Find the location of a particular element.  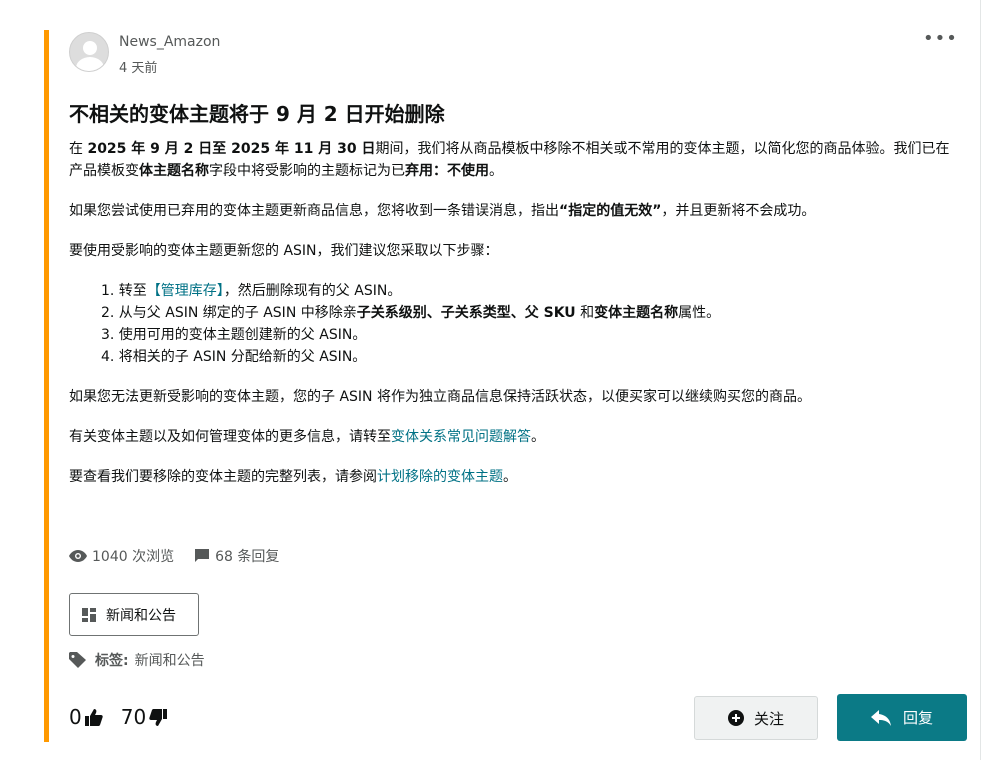

post-stats: 1040 次浏览 68 条回复 is located at coordinates (184, 556).